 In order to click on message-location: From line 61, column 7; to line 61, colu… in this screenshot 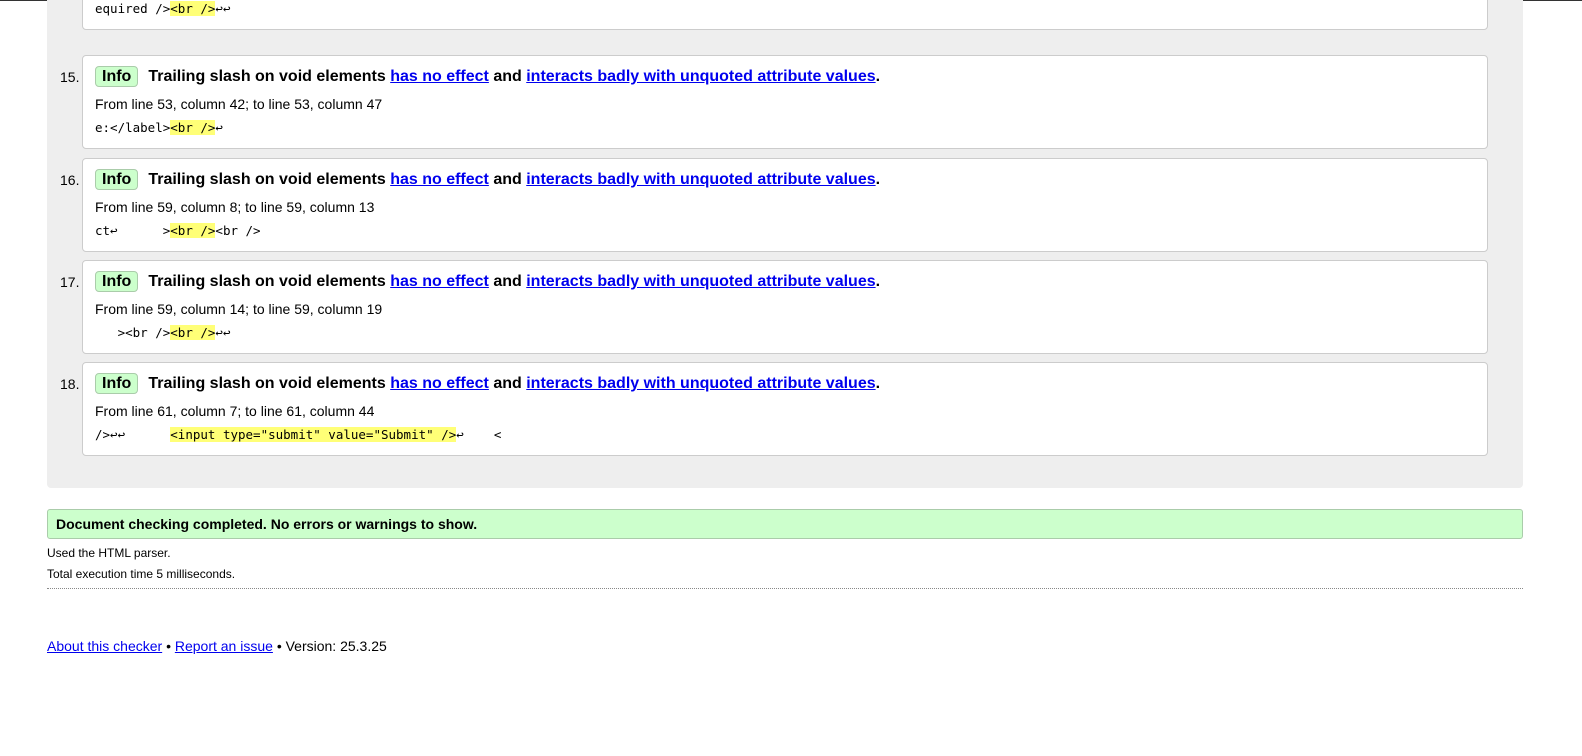, I will do `click(235, 411)`.